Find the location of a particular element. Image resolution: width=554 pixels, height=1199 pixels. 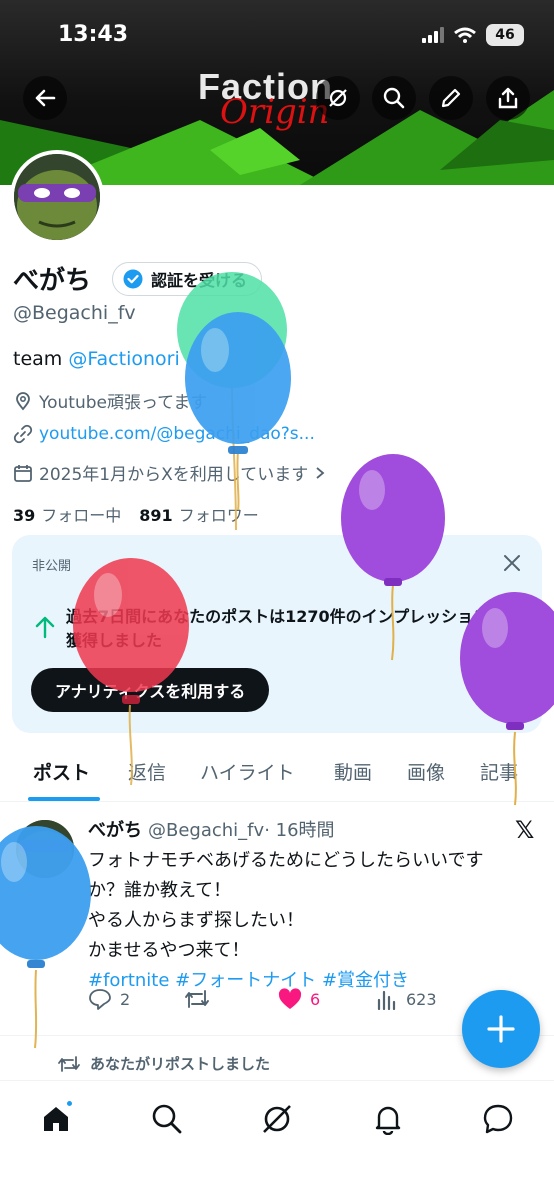

grok-button is located at coordinates (338, 98).